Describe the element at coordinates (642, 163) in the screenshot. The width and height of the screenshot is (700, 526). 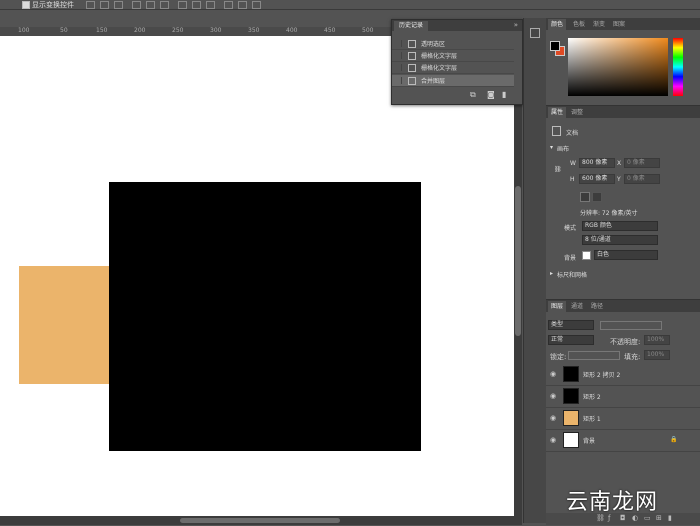
I see `x-field: 0 像素` at that location.